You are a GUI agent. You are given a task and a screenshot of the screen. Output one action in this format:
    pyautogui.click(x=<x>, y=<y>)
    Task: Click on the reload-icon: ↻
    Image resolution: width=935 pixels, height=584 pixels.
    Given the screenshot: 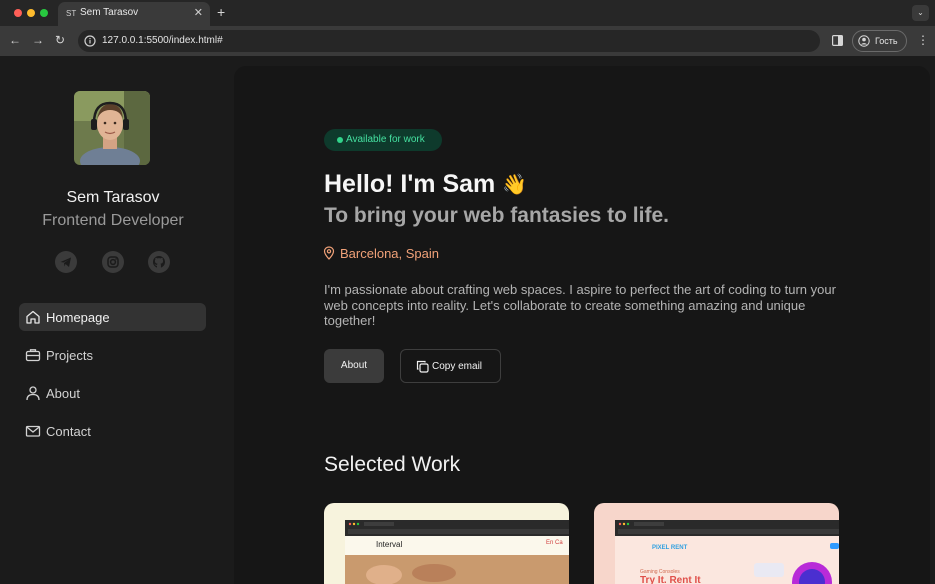 What is the action you would take?
    pyautogui.click(x=60, y=40)
    